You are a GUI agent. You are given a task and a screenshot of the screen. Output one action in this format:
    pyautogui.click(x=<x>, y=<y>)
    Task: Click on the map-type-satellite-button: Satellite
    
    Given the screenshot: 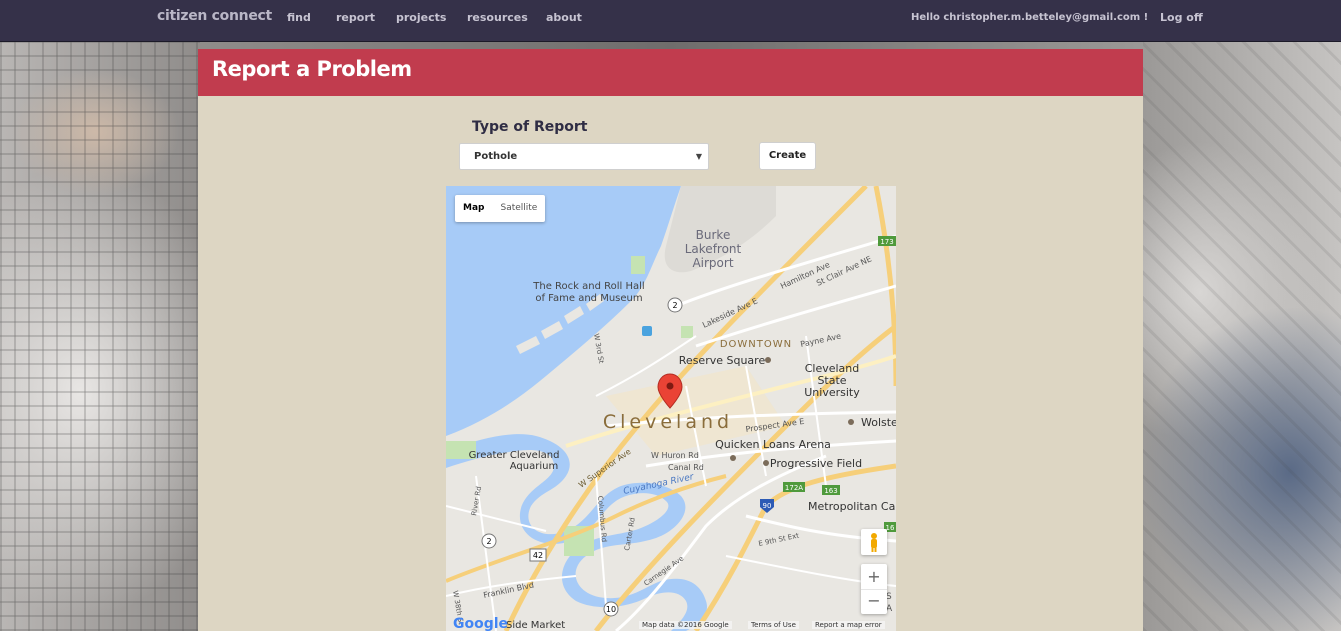 What is the action you would take?
    pyautogui.click(x=518, y=208)
    